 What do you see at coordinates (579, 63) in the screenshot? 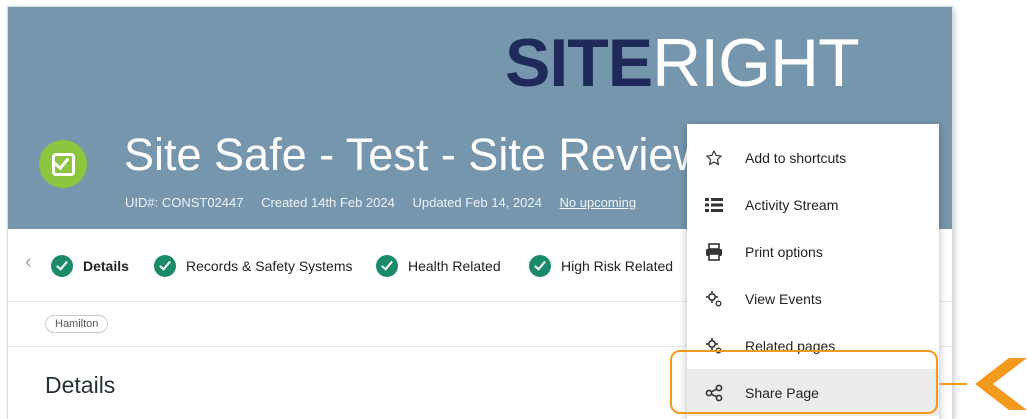
I see `logo-bold-text: SITE` at bounding box center [579, 63].